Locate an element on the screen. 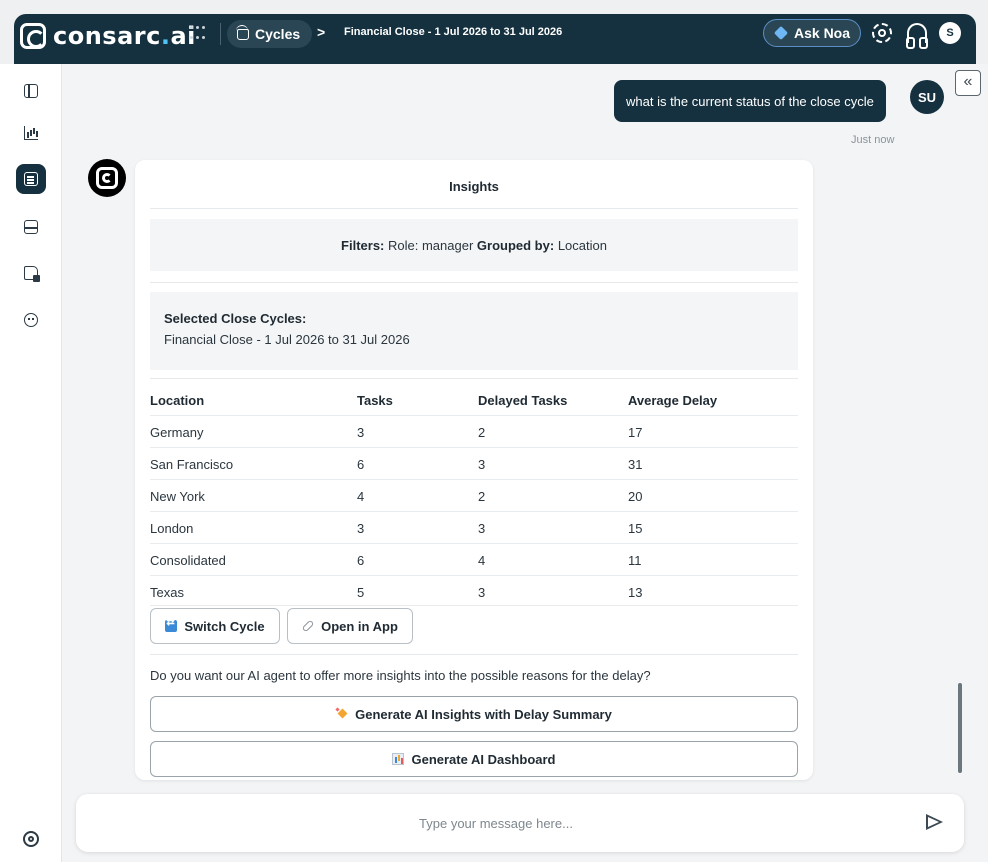  bot-logo-icon is located at coordinates (107, 178).